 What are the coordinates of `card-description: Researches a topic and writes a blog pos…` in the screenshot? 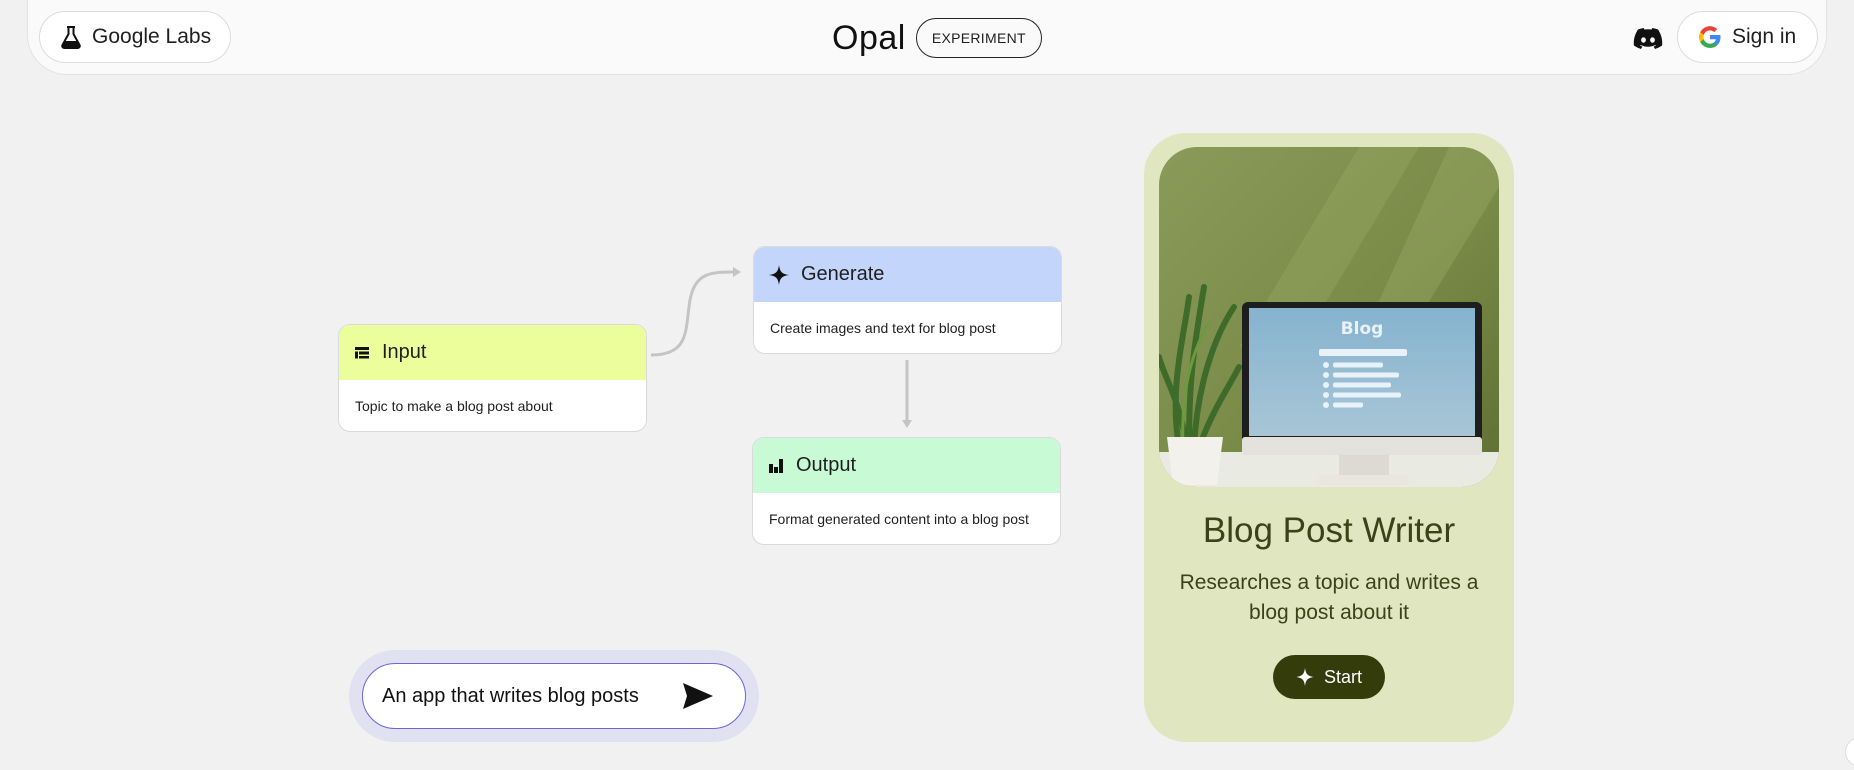 It's located at (1329, 597).